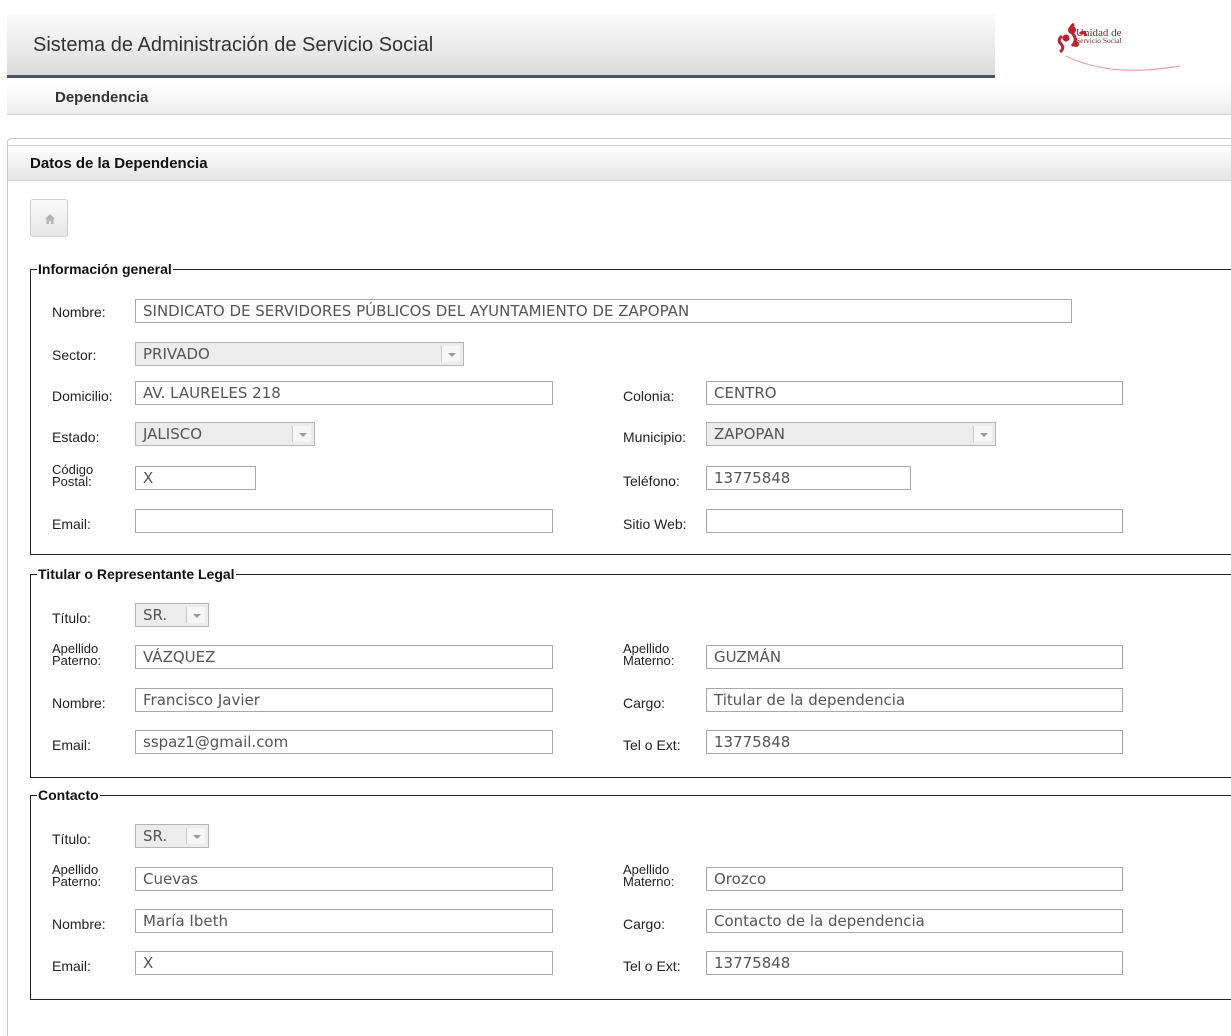  I want to click on home-icon, so click(50, 219).